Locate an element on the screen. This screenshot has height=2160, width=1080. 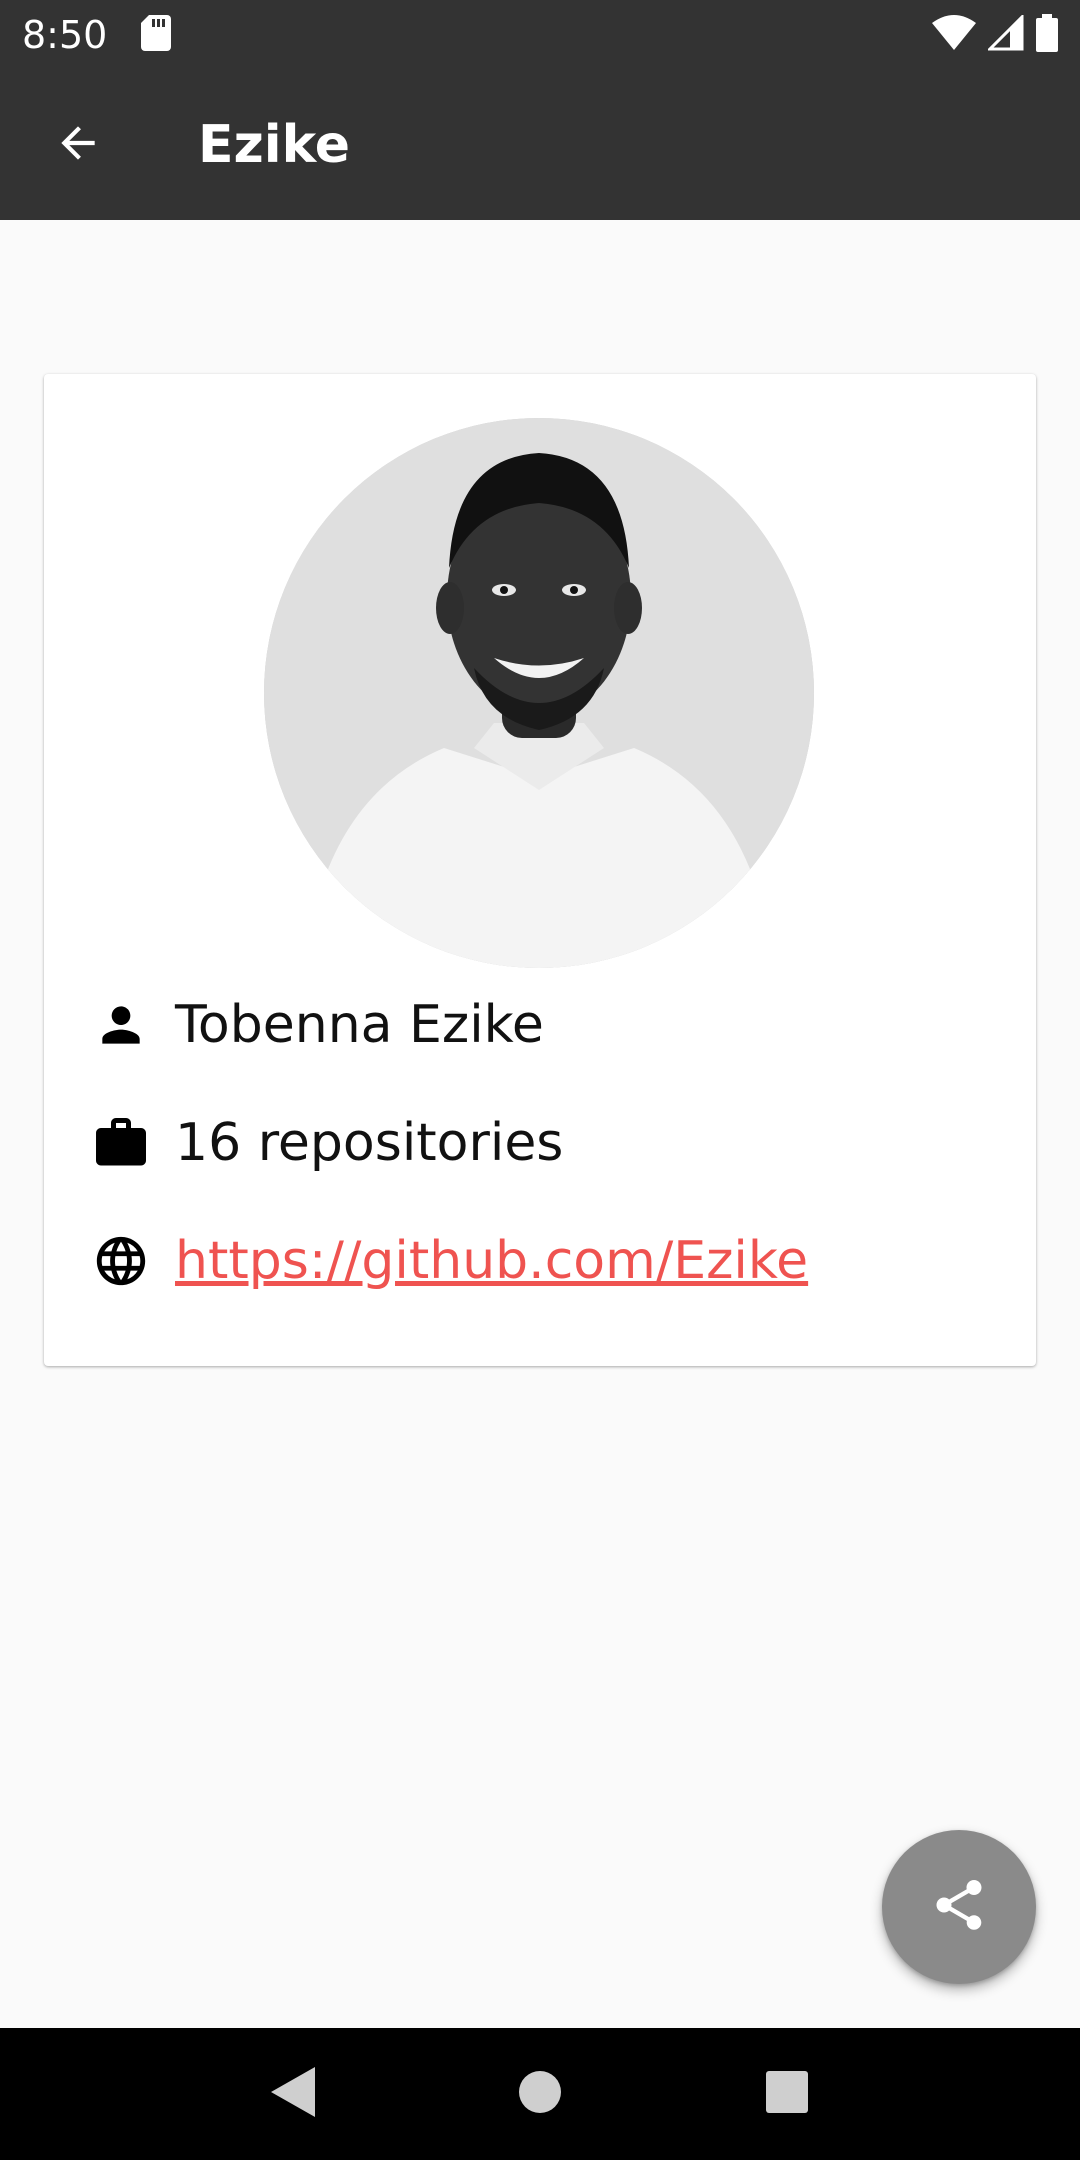
repositories-row: 16 repositories is located at coordinates (325, 1143).